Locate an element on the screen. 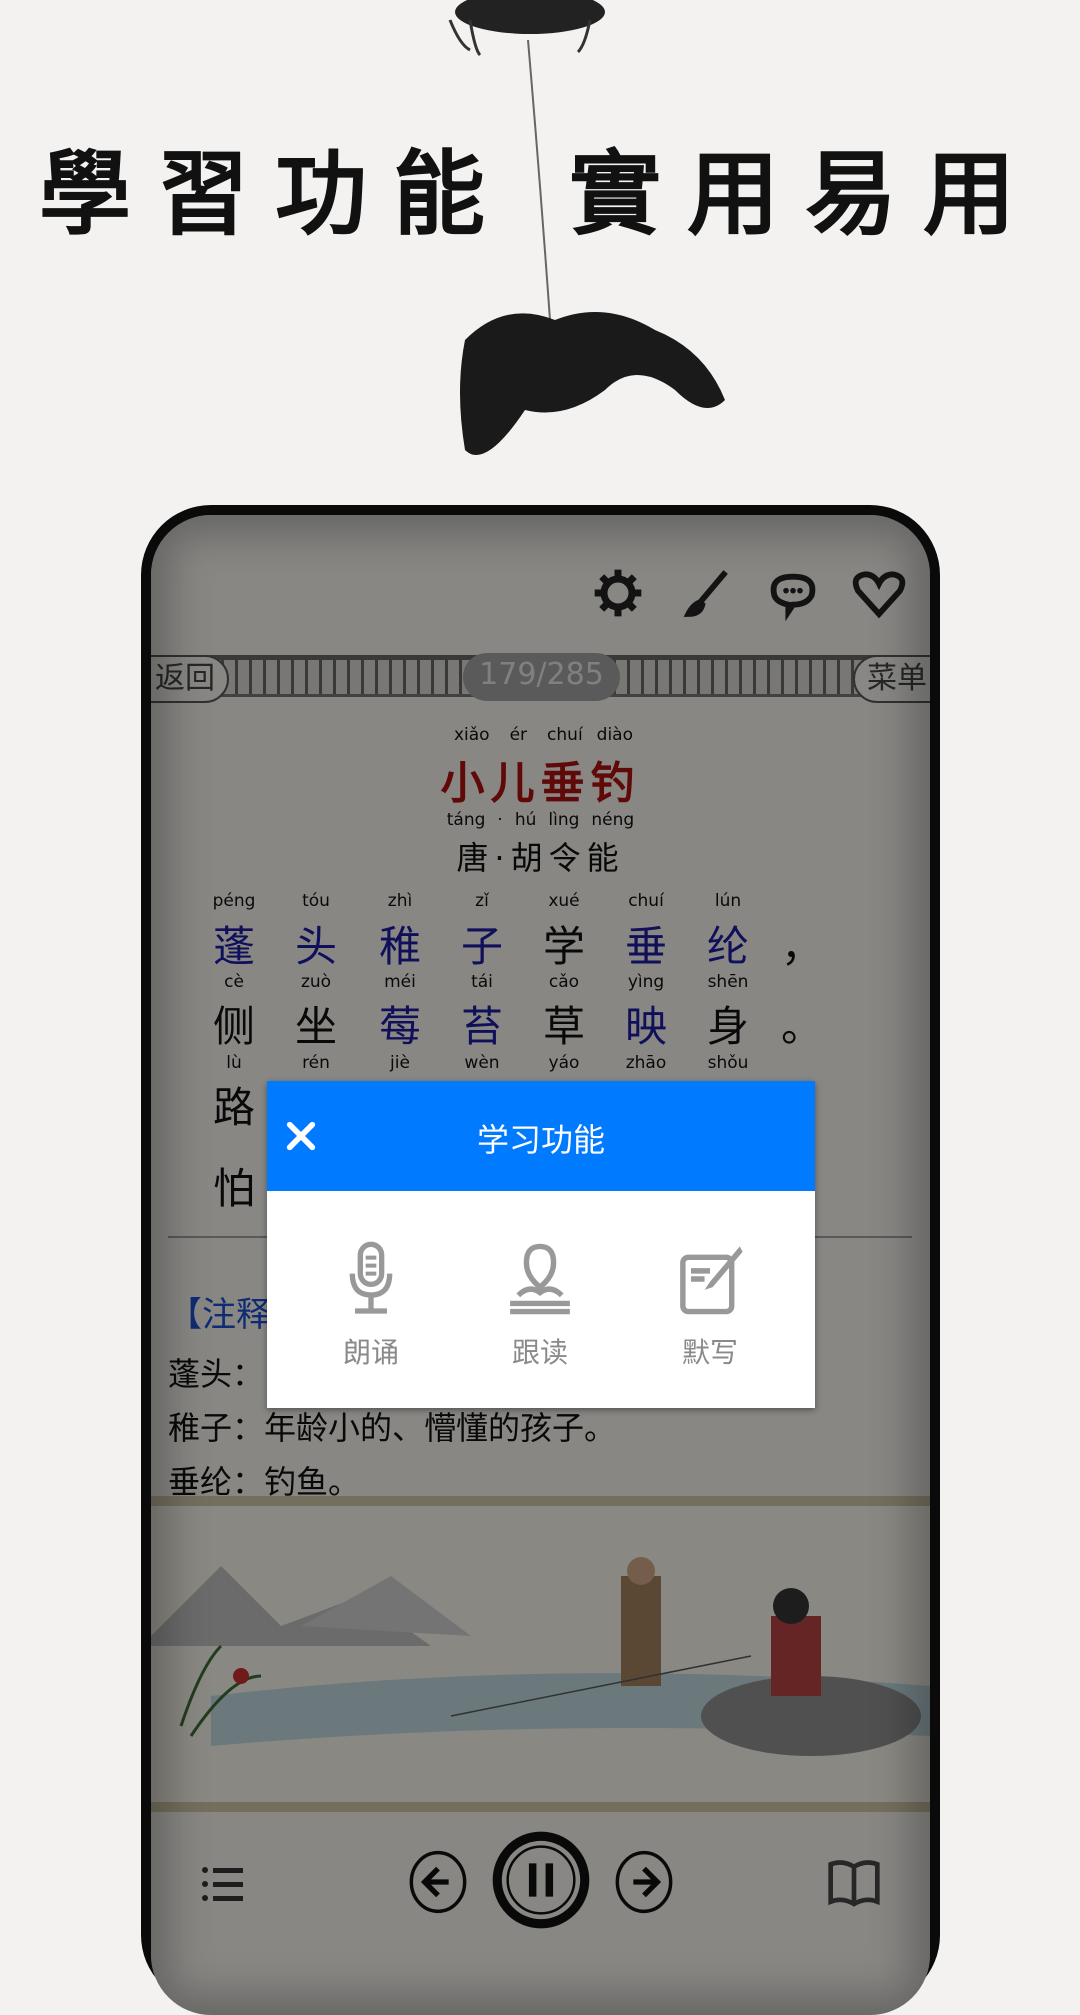 The image size is (1080, 2015). poem-character: 纶 is located at coordinates (728, 943).